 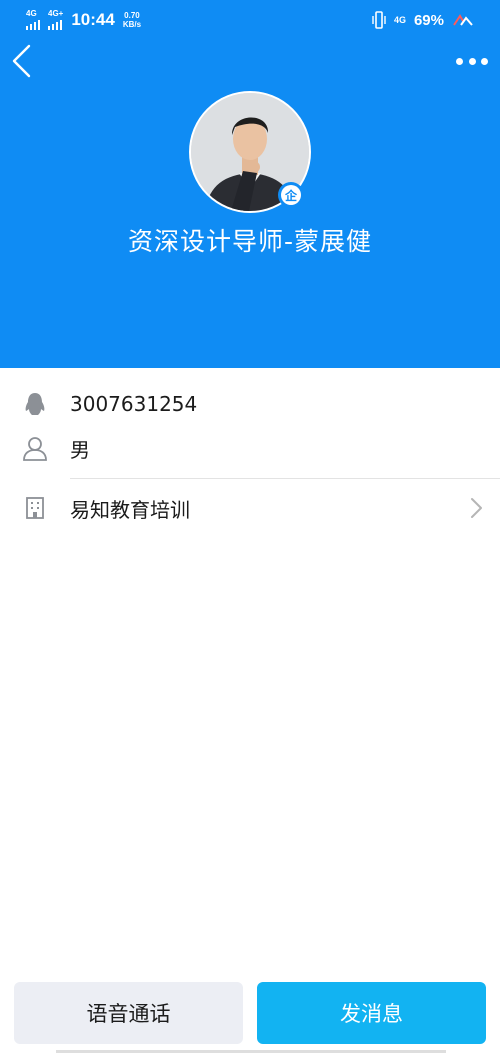 I want to click on company-name: 易知教育培训, so click(x=130, y=509).